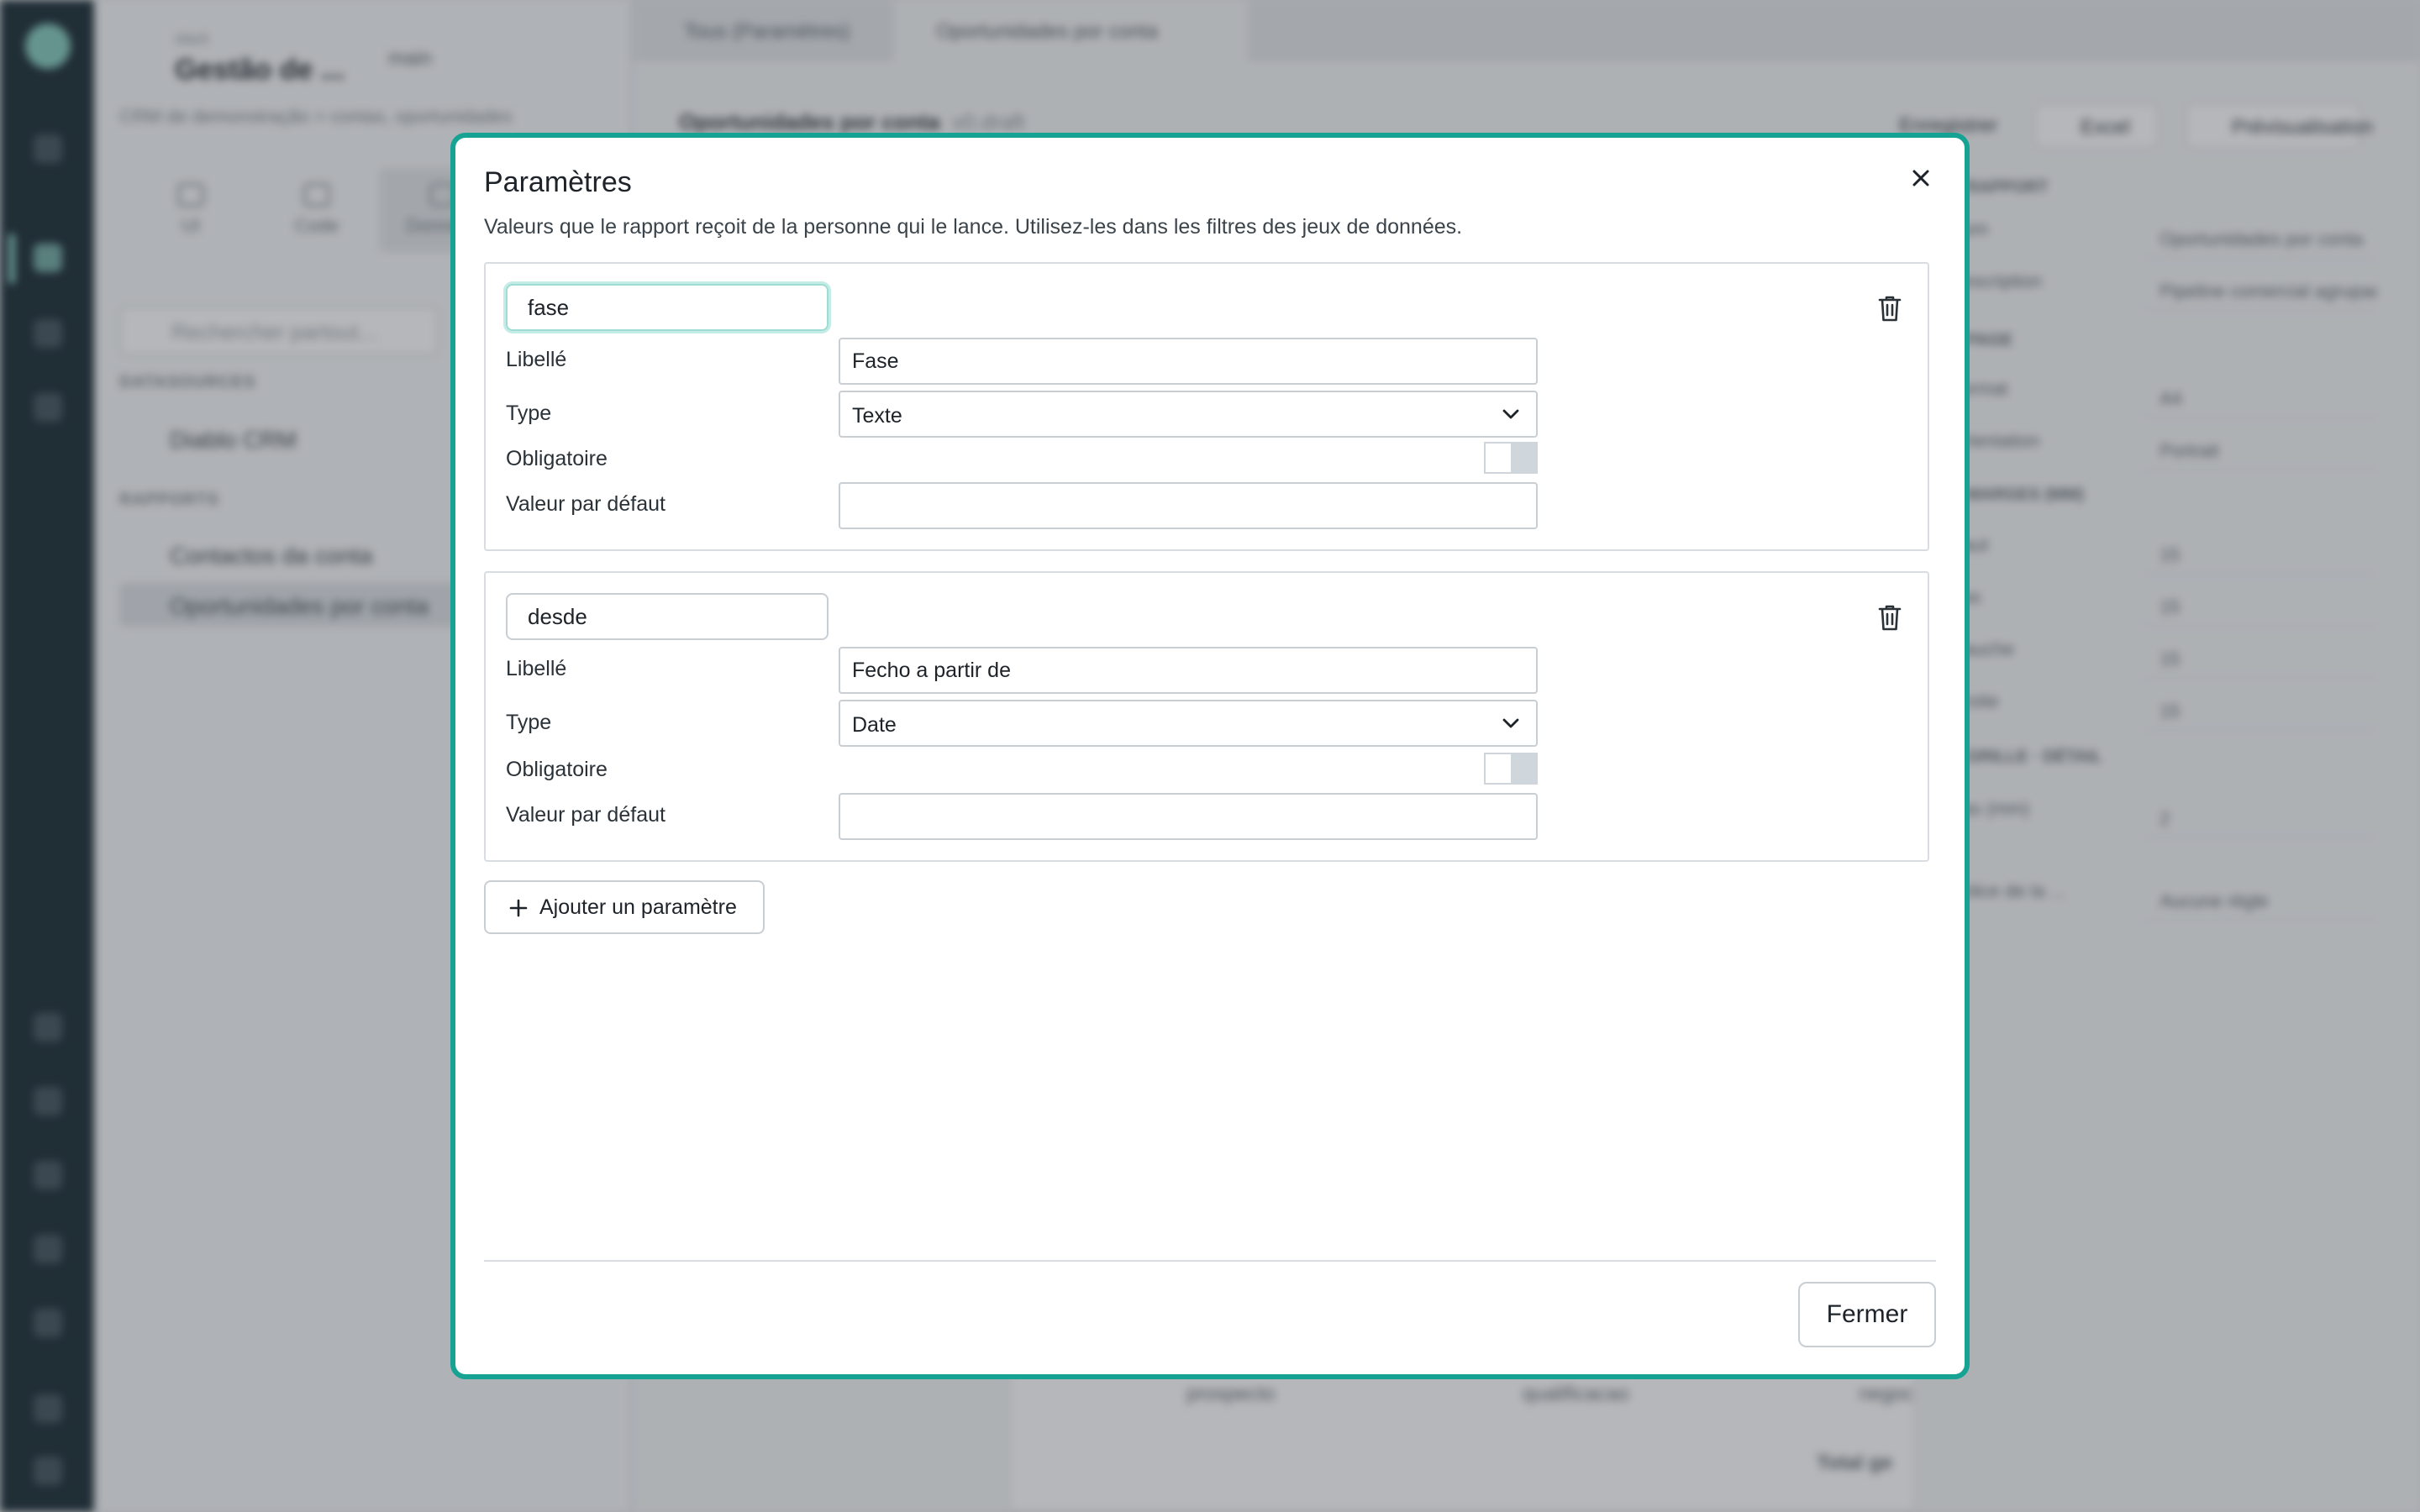 The height and width of the screenshot is (1512, 2420). What do you see at coordinates (1921, 178) in the screenshot?
I see `close-icon` at bounding box center [1921, 178].